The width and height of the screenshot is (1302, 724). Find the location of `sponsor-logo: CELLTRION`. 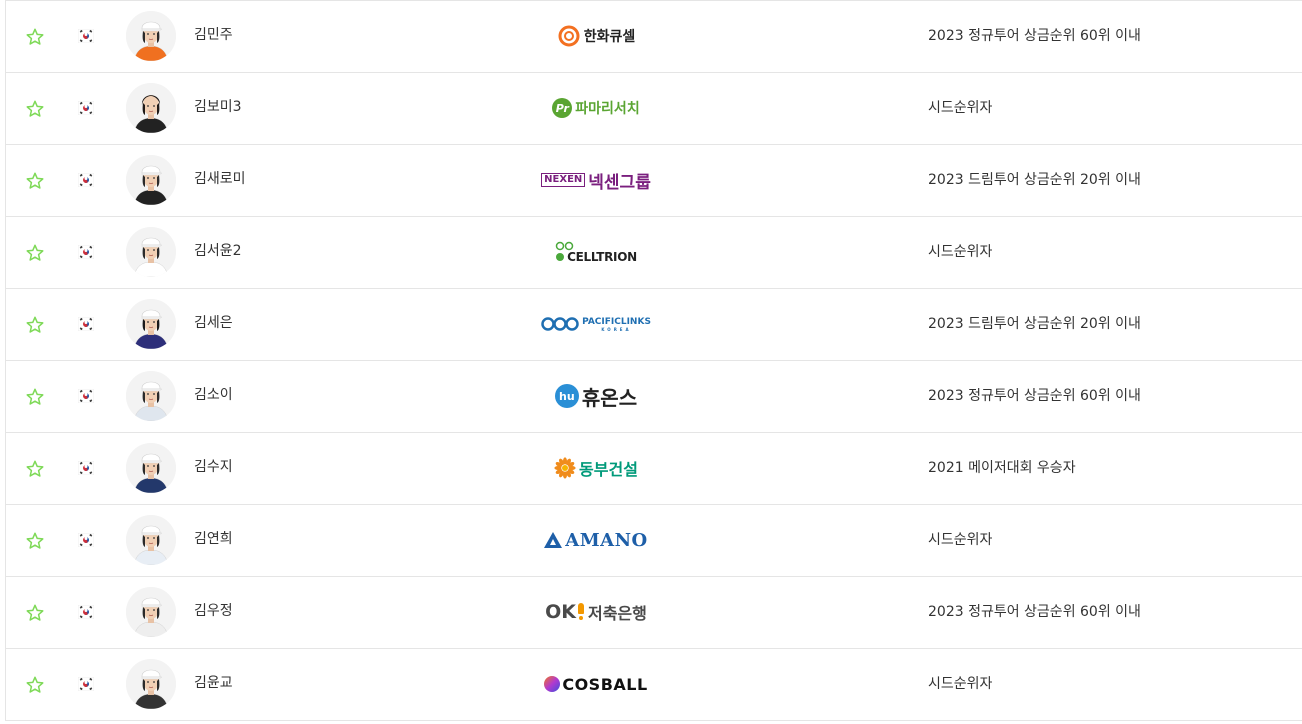

sponsor-logo: CELLTRION is located at coordinates (596, 252).